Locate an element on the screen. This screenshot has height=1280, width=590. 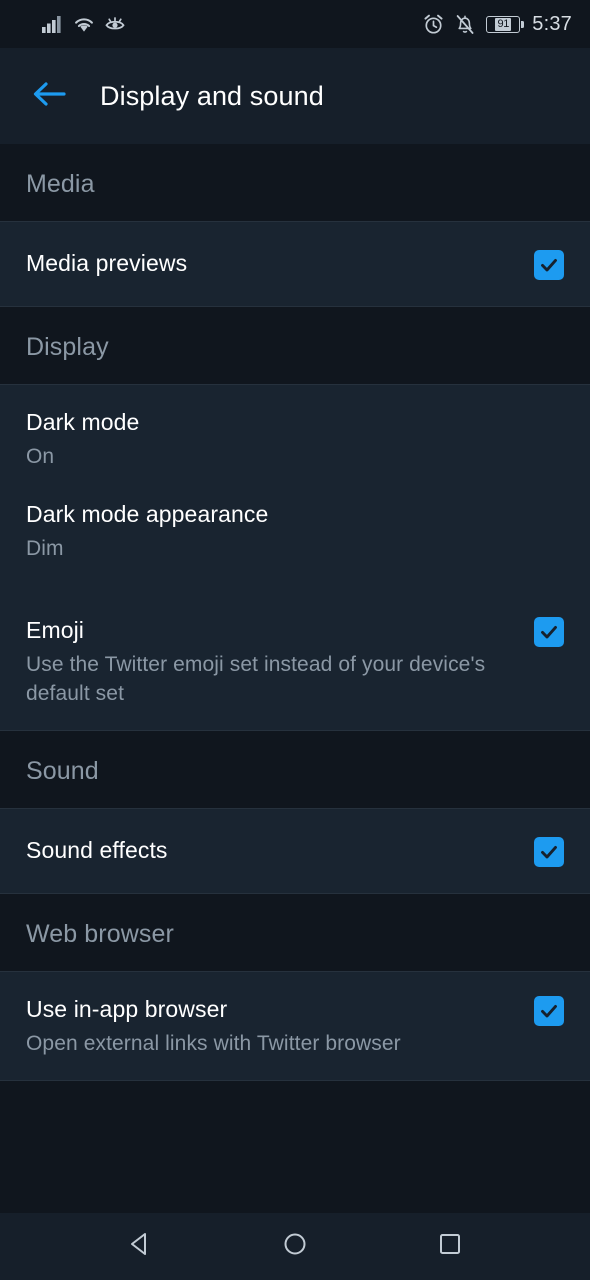
battery-level-text: 91 is located at coordinates (503, 24).